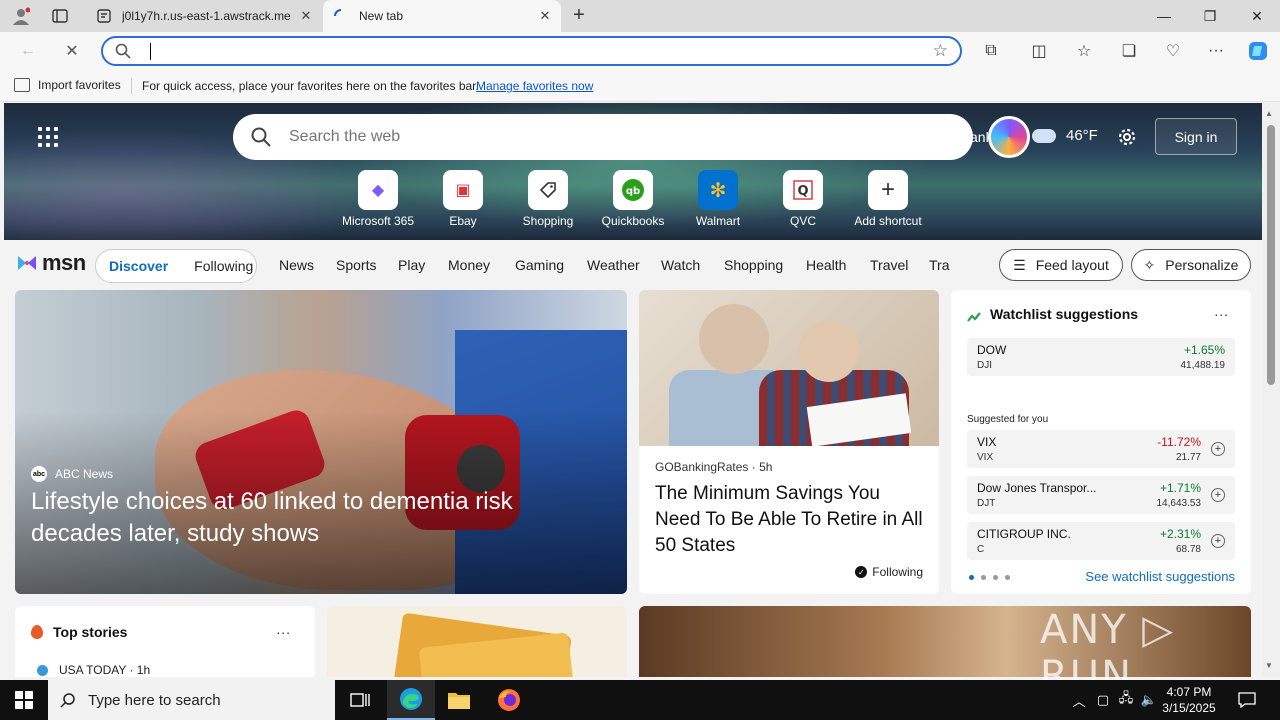  Describe the element at coordinates (378, 190) in the screenshot. I see `microsoft365-icon: ◆` at that location.